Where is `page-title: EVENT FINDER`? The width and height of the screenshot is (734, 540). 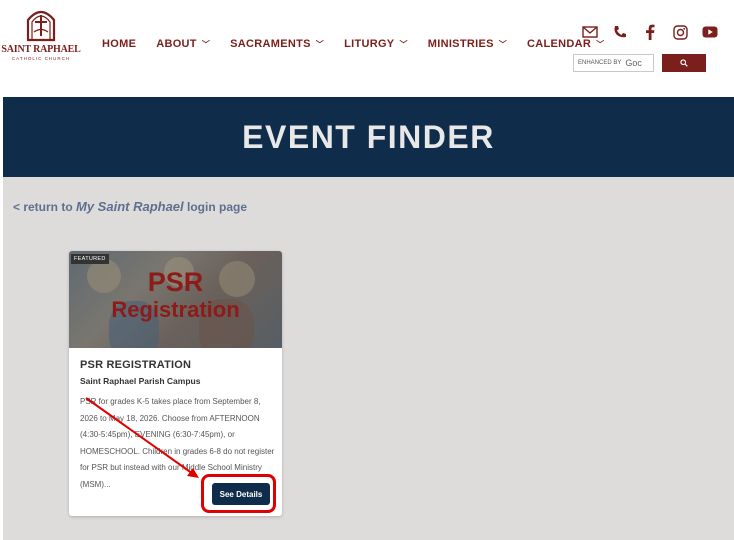
page-title: EVENT FINDER is located at coordinates (368, 136).